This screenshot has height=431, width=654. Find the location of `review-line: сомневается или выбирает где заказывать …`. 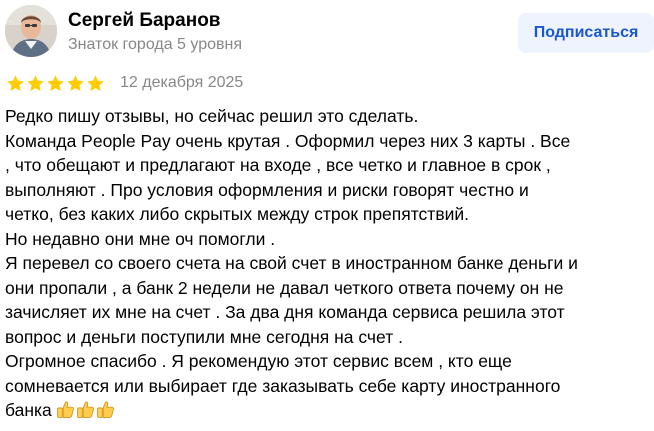

review-line: сомневается или выбирает где заказывать … is located at coordinates (327, 386).